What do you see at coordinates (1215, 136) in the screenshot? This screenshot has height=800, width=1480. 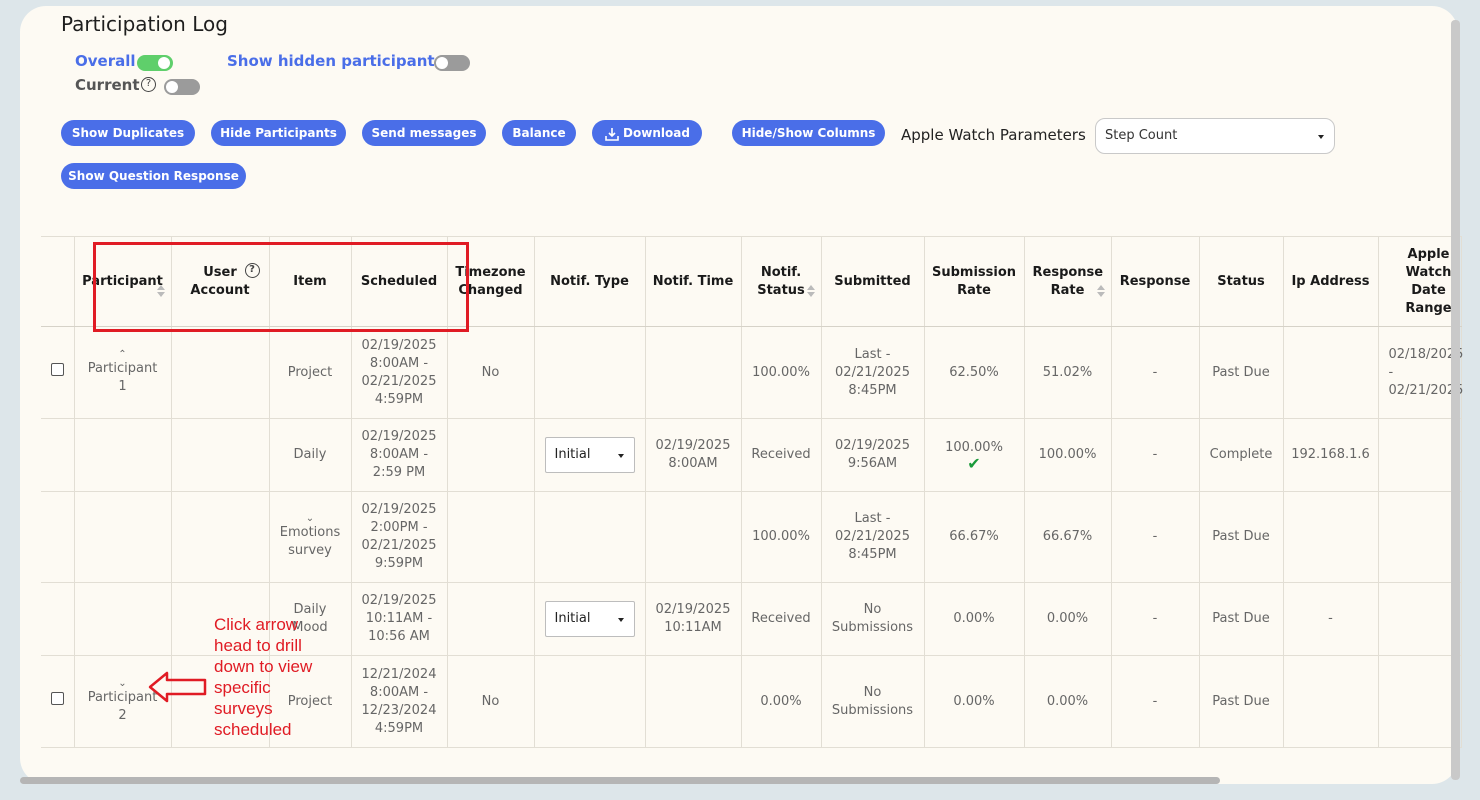 I see `apple-watch-parameters-select: Step Count` at bounding box center [1215, 136].